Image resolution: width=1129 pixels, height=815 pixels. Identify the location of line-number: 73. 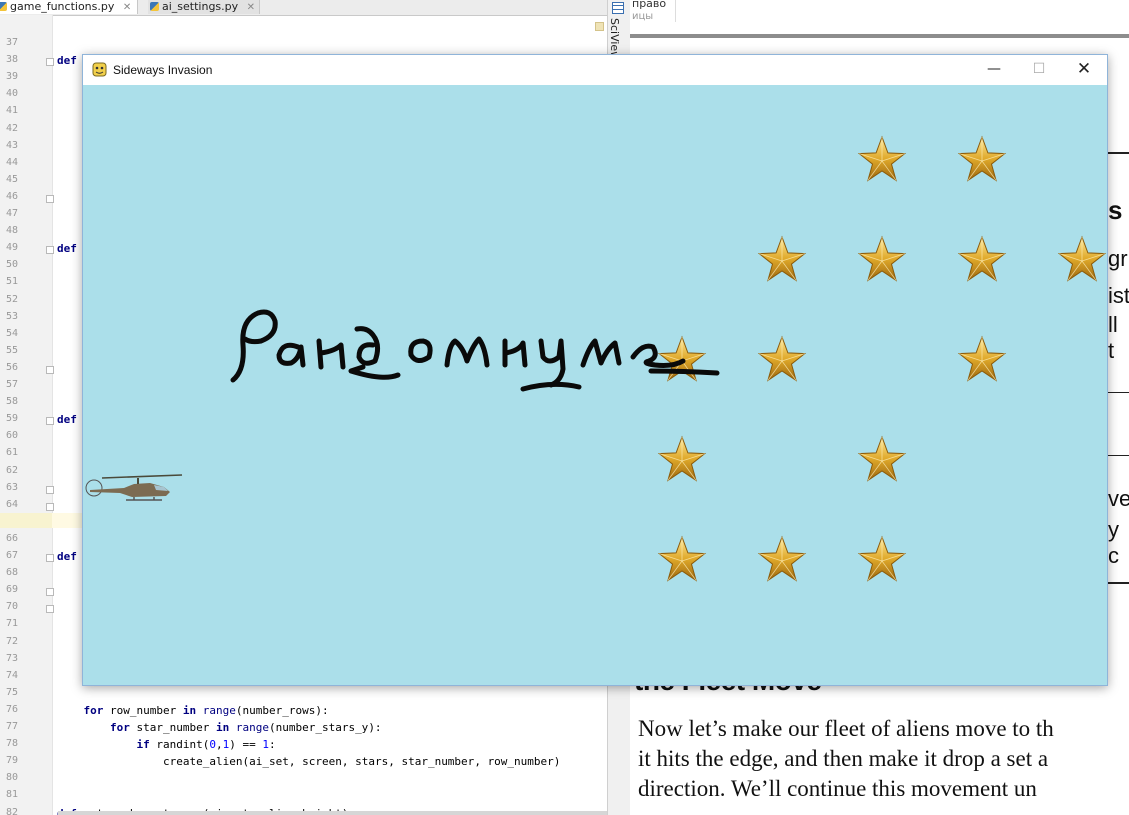
(11, 658).